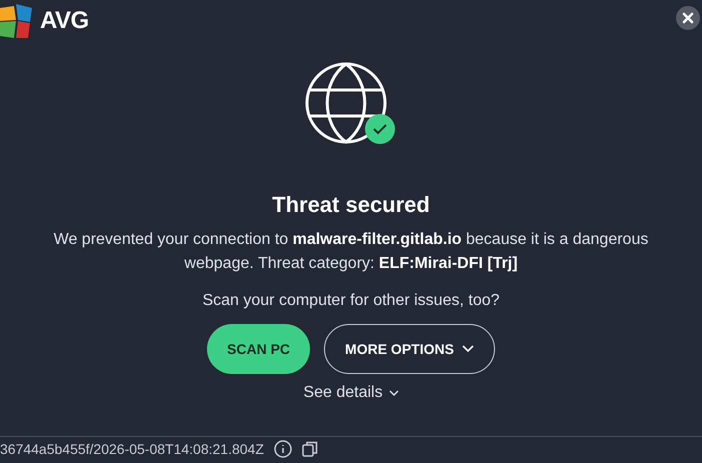 This screenshot has width=702, height=463. What do you see at coordinates (346, 103) in the screenshot?
I see `globe-icon` at bounding box center [346, 103].